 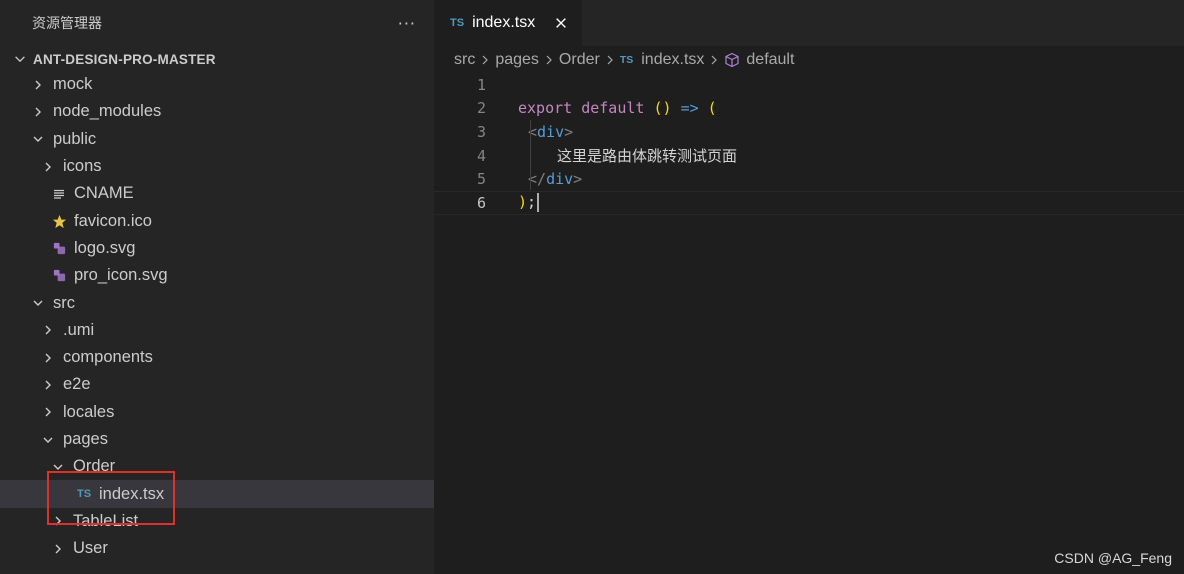 I want to click on tree-item: icons, so click(x=217, y=166).